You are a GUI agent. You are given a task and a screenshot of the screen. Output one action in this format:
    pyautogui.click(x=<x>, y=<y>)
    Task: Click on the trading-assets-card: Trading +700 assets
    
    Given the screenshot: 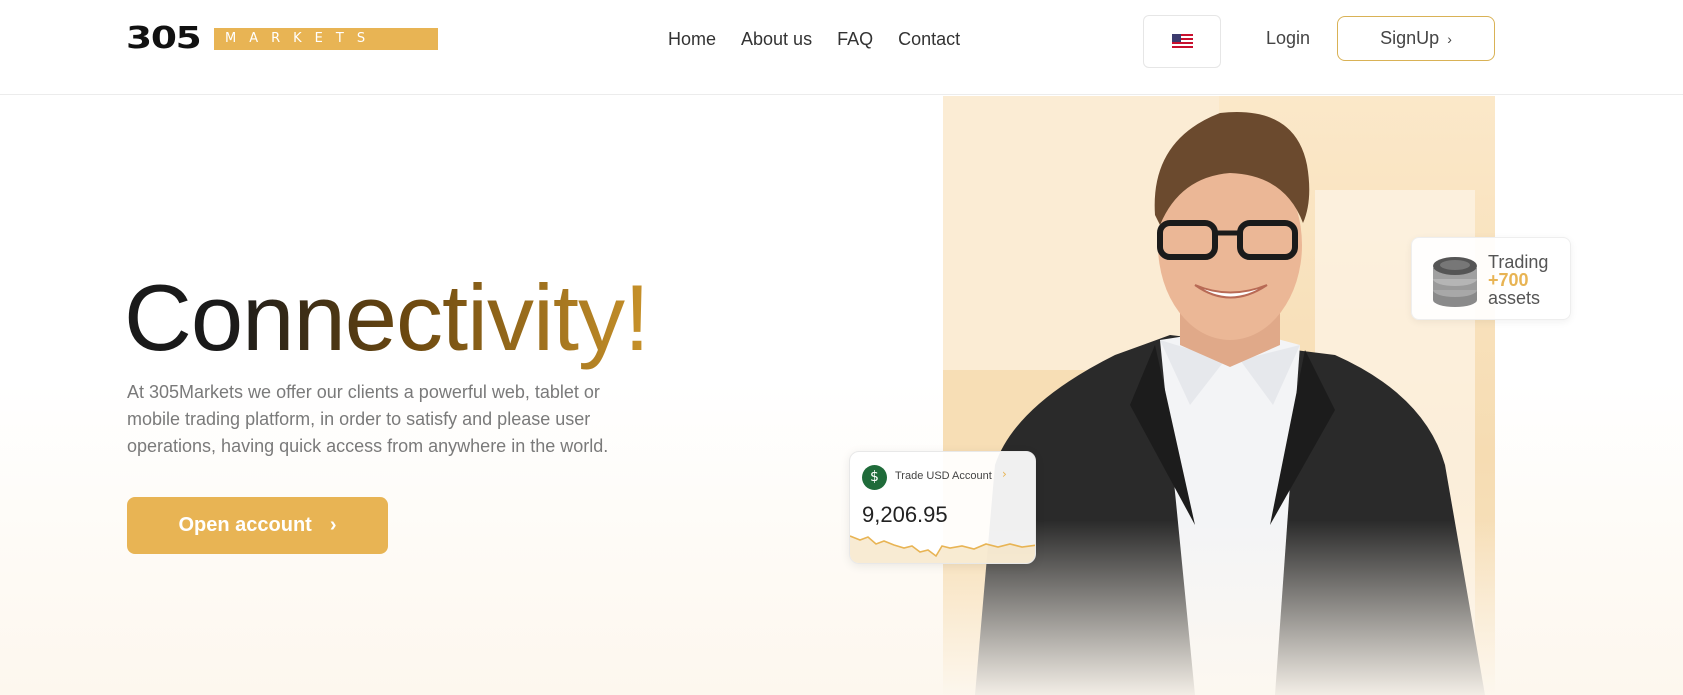 What is the action you would take?
    pyautogui.click(x=1491, y=278)
    